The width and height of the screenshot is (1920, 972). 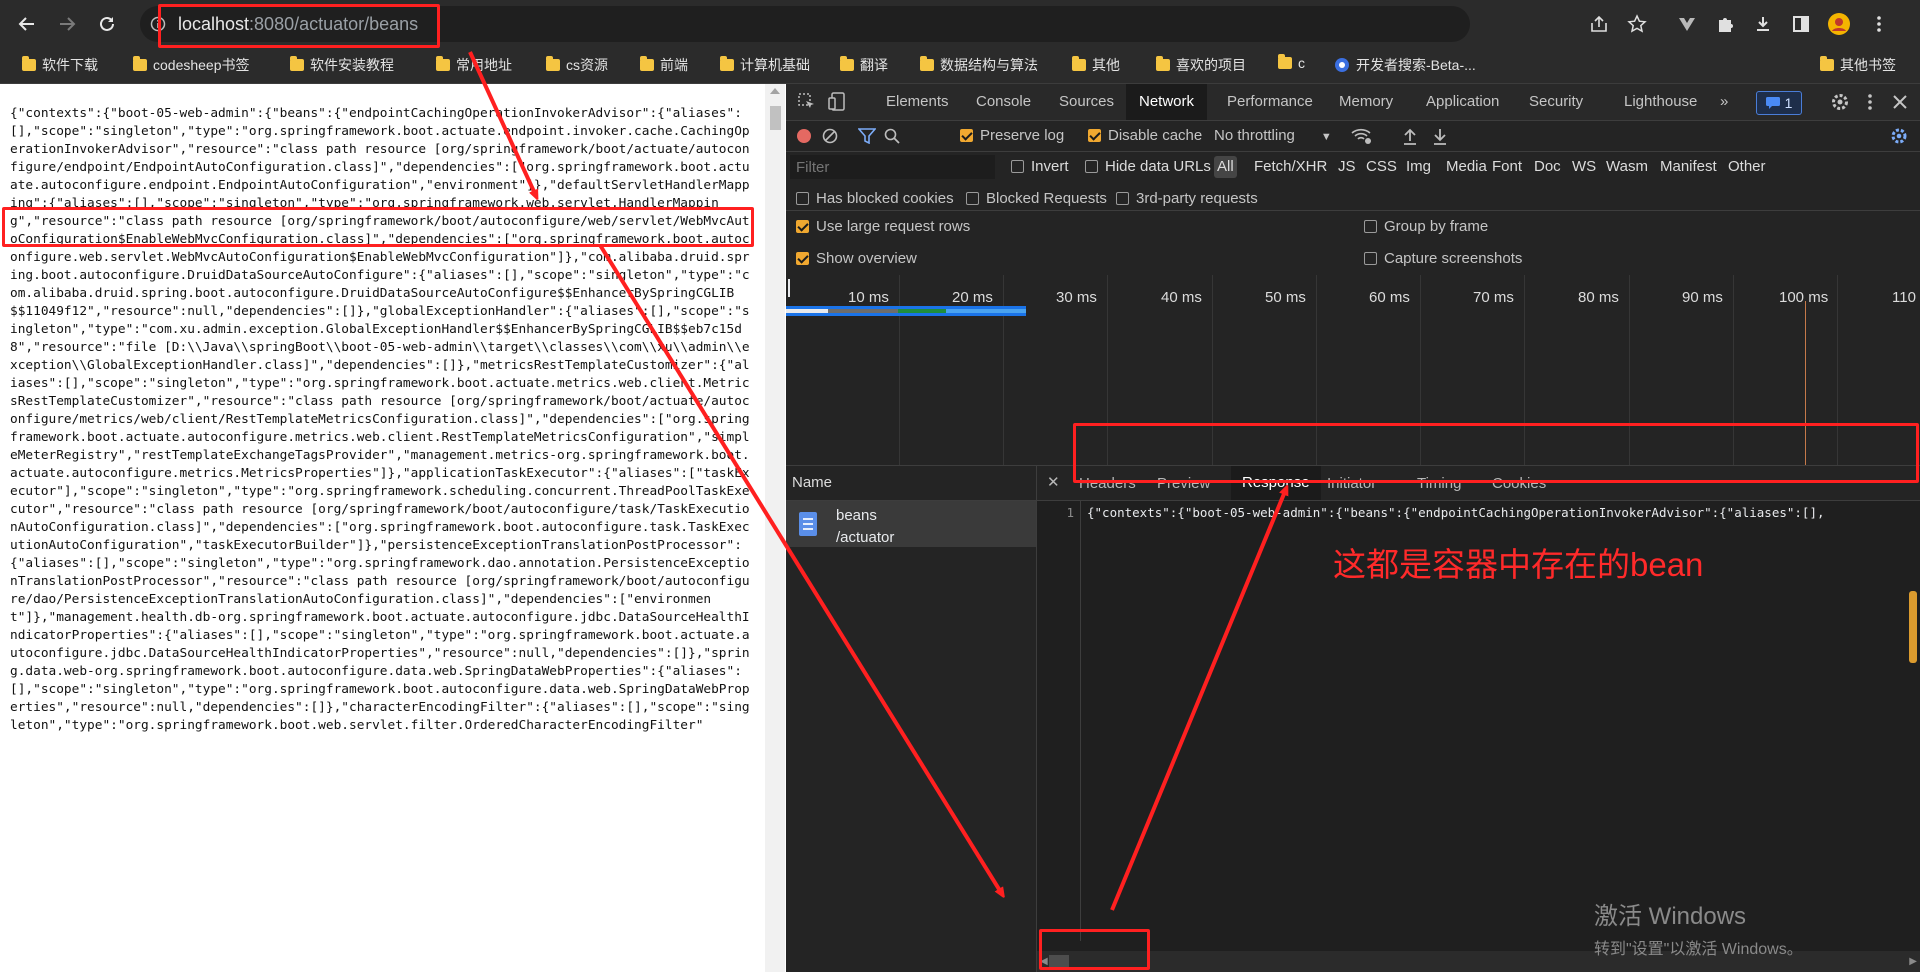 What do you see at coordinates (775, 528) in the screenshot?
I see `page-scrollbar` at bounding box center [775, 528].